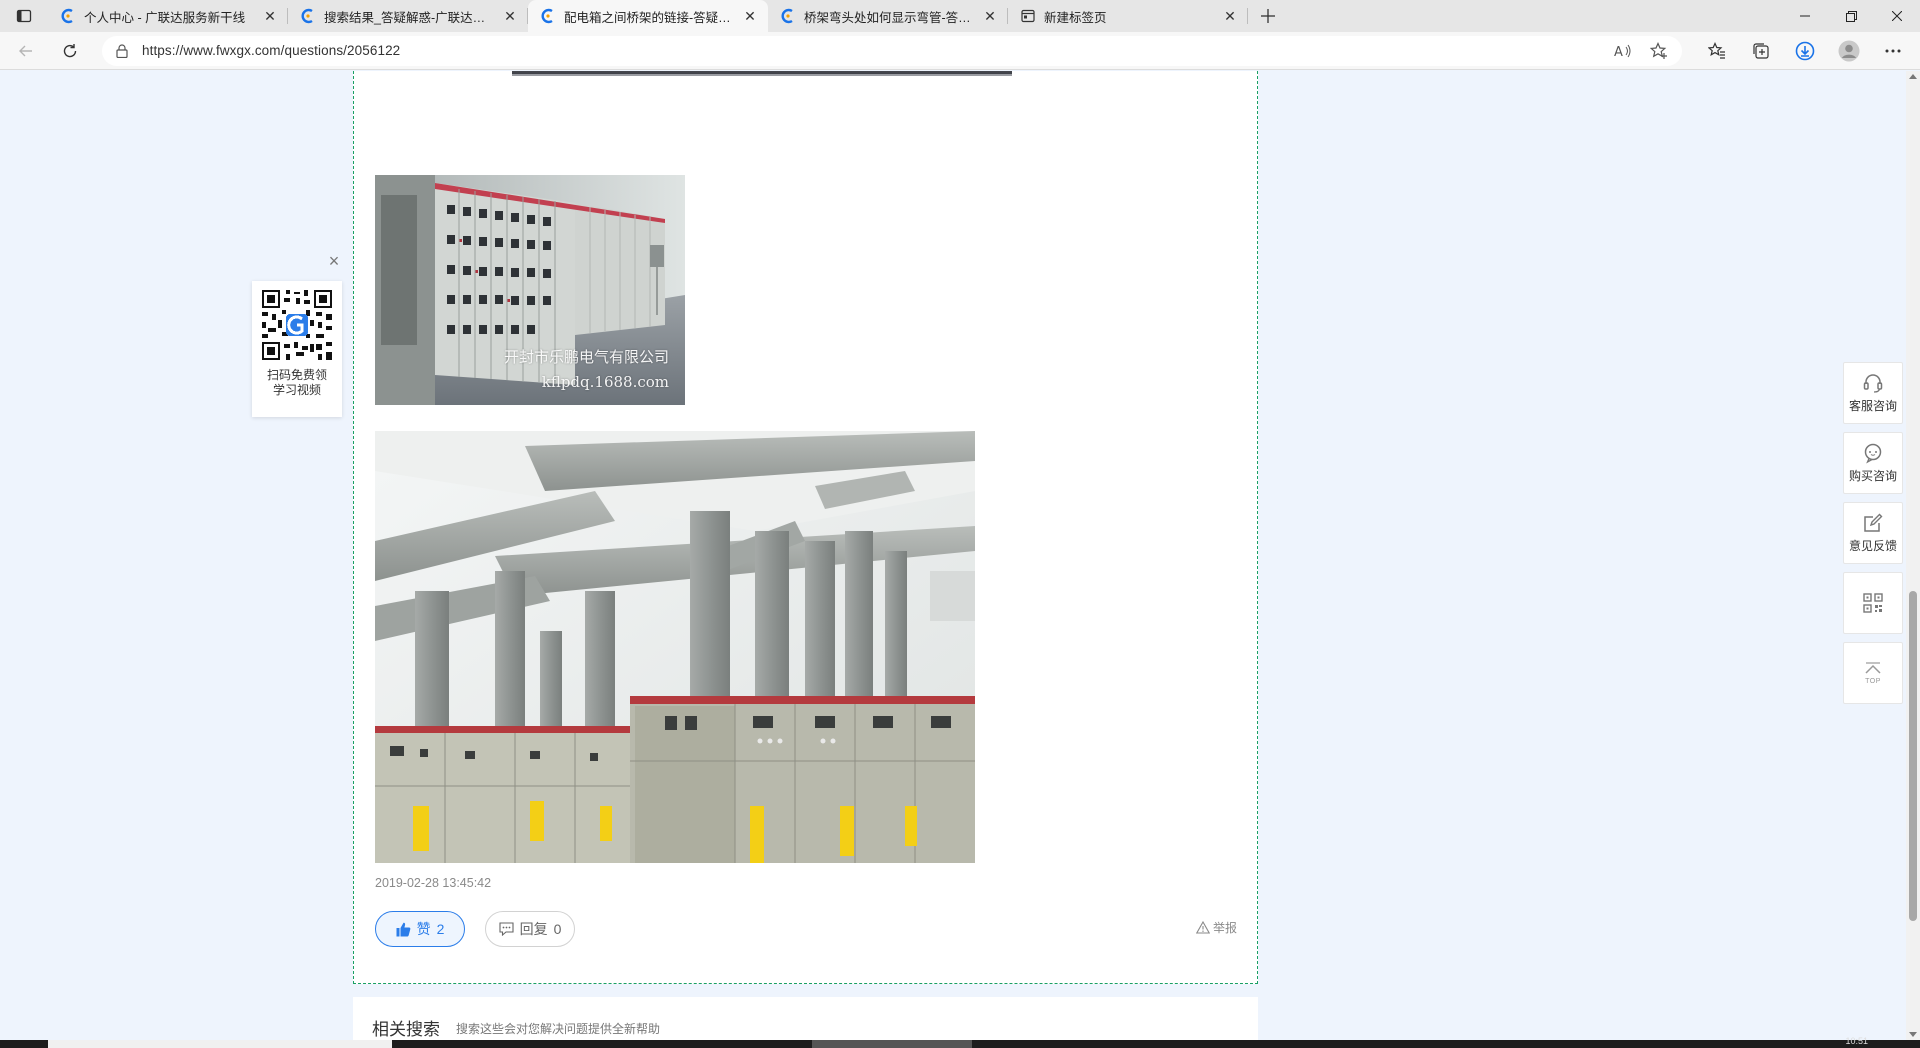  I want to click on related-search-card: 相关搜索 搜索这些会对您解决问题提供全新帮助 显示 平行 链接 没有 尺寸, so click(805, 1018).